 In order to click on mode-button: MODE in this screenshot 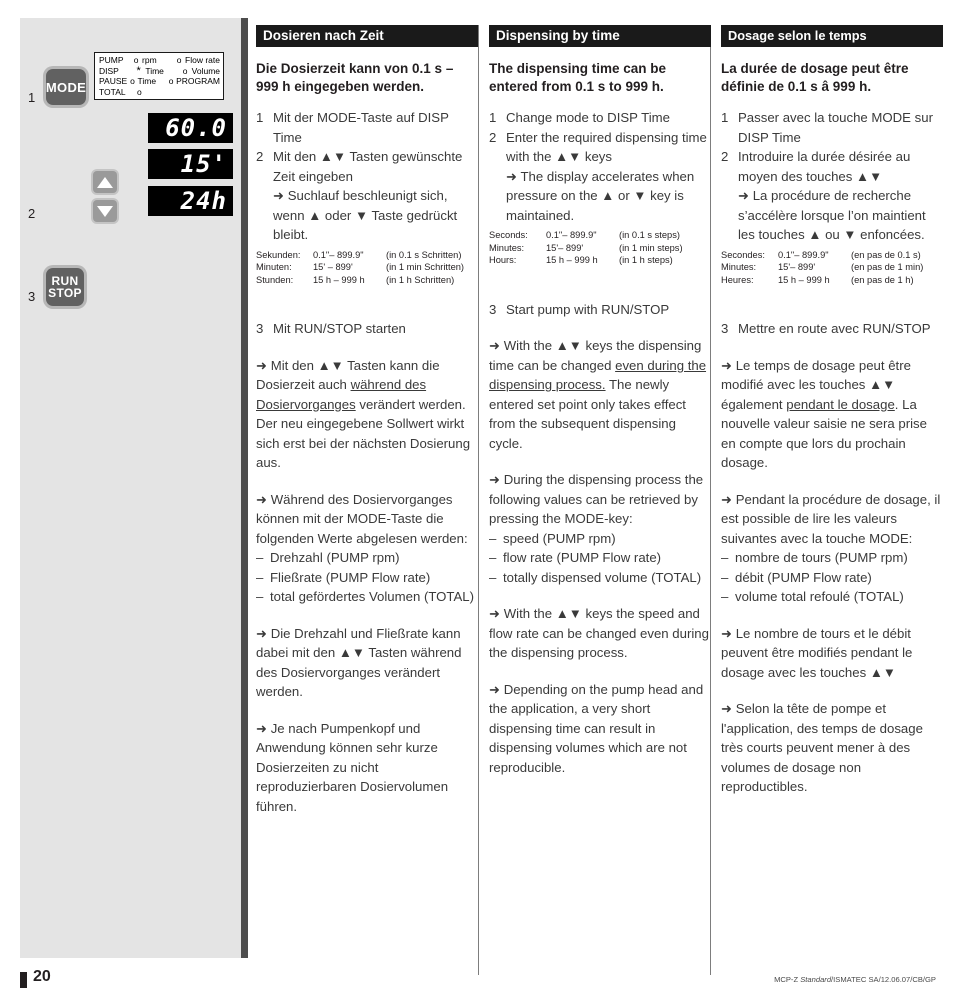, I will do `click(66, 87)`.